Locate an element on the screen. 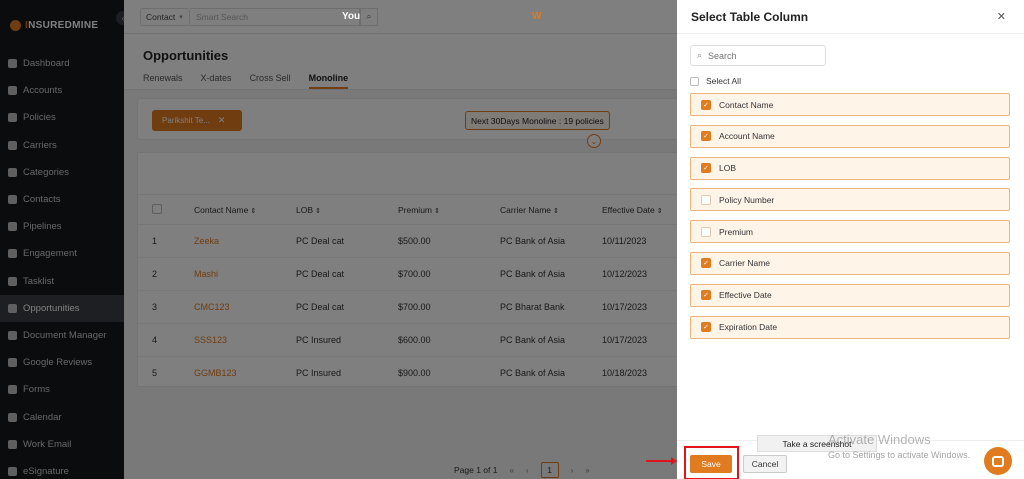  column-option-expiration-date: ✓ Expiration Date is located at coordinates (850, 327).